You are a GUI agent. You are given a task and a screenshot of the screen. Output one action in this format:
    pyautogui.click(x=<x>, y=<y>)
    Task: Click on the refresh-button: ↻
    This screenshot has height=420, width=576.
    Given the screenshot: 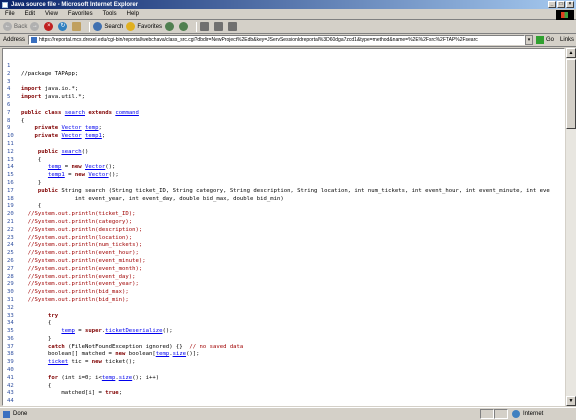 What is the action you would take?
    pyautogui.click(x=63, y=26)
    